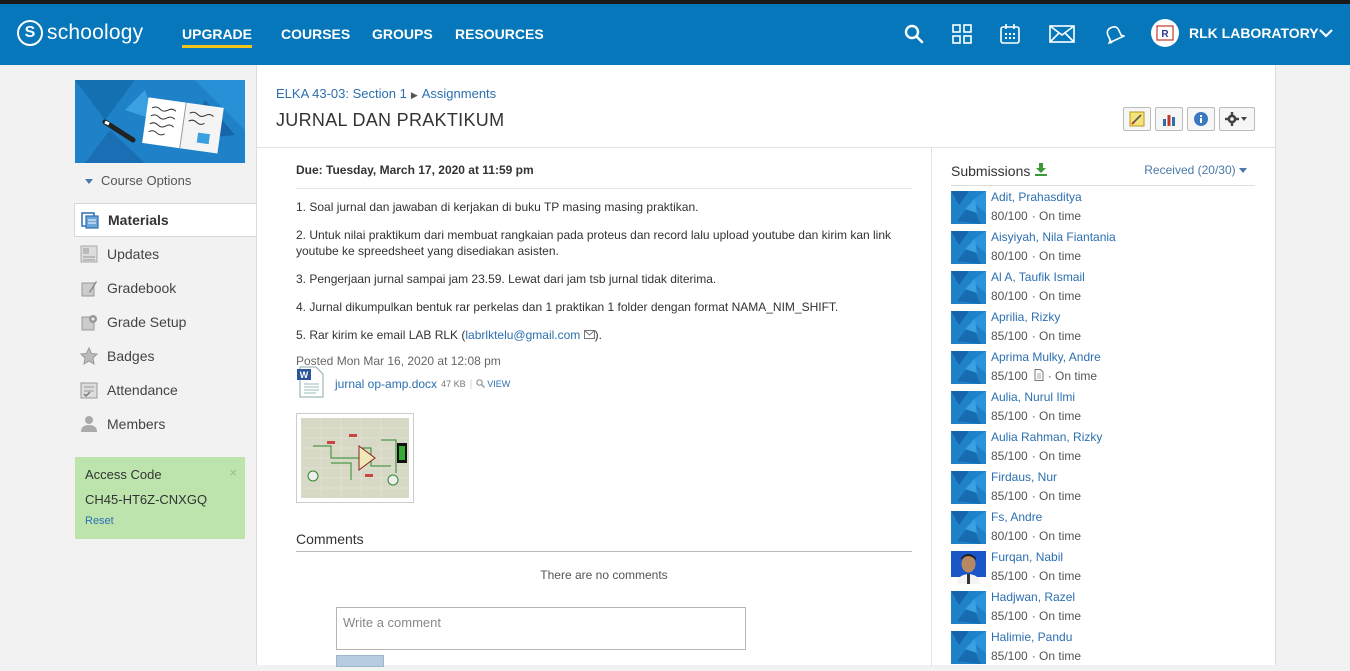  Describe the element at coordinates (1103, 610) in the screenshot. I see `submission-row: Hadjwan, Razel 85/100 · On time` at that location.